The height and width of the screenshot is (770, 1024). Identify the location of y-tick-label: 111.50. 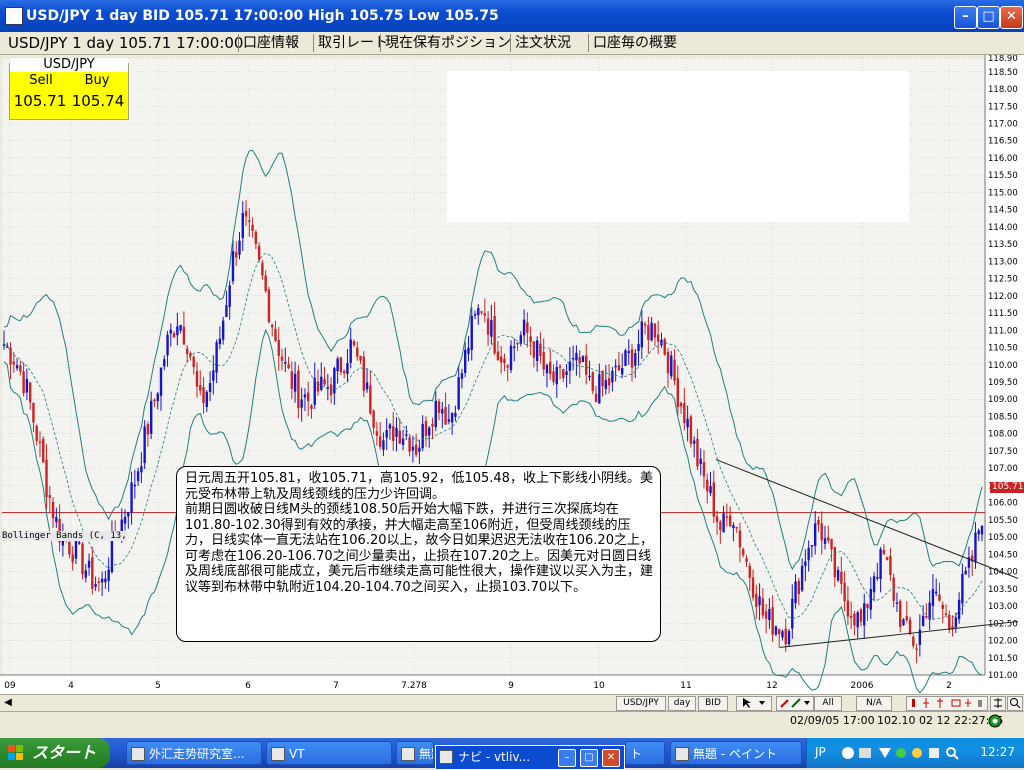
(1003, 314).